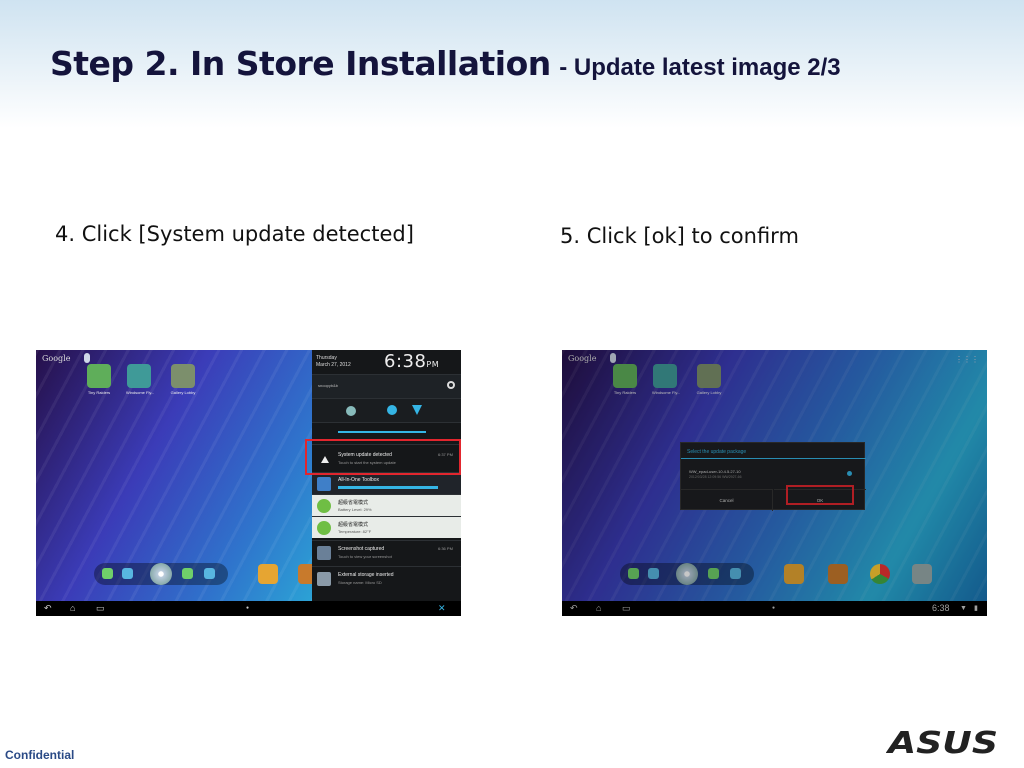  I want to click on brightness-slider, so click(382, 432).